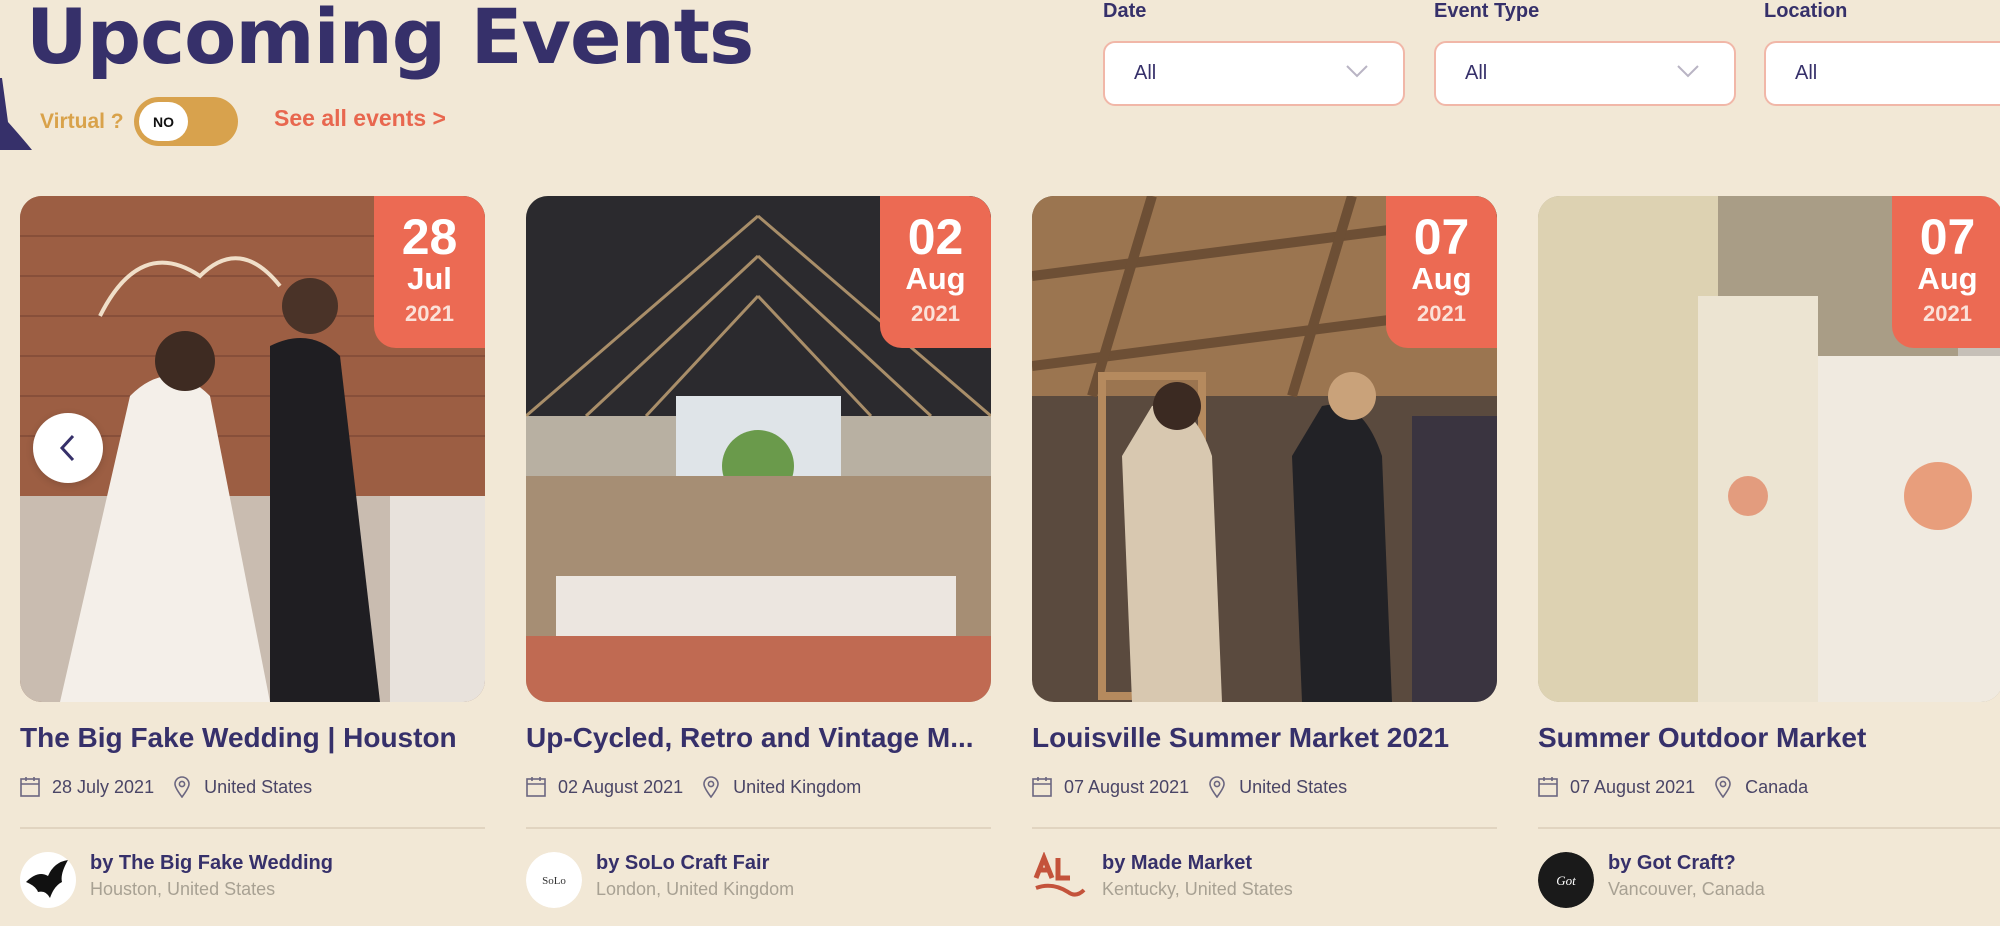 This screenshot has width=2000, height=926. I want to click on page-title: Upcoming Events, so click(390, 40).